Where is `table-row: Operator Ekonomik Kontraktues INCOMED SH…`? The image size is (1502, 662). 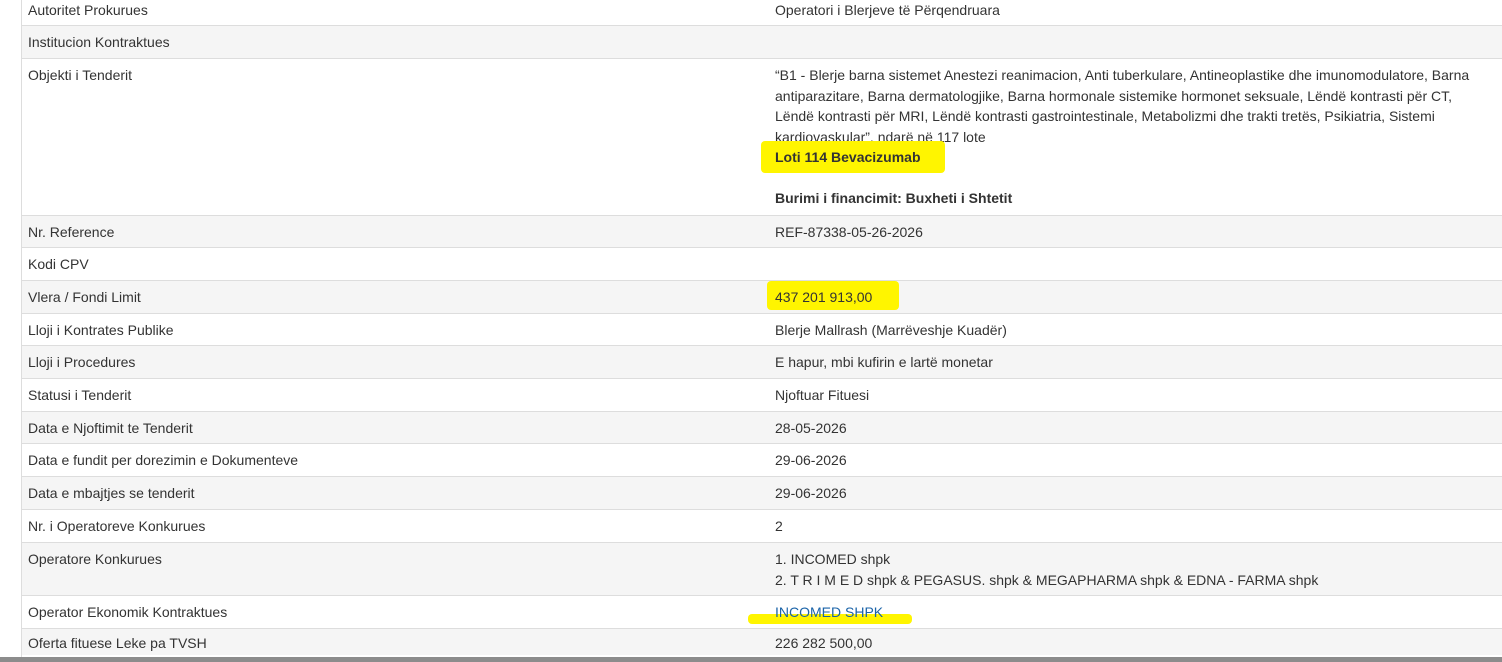
table-row: Operator Ekonomik Kontraktues INCOMED SH… is located at coordinates (762, 612).